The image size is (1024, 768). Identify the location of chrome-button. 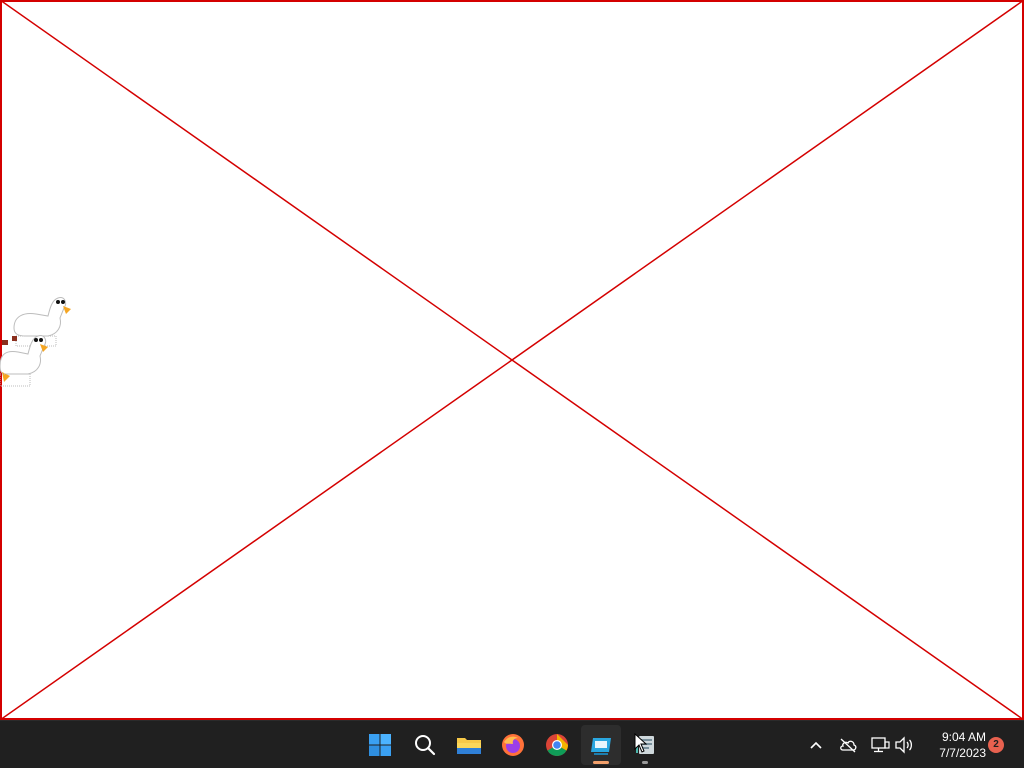
(557, 745).